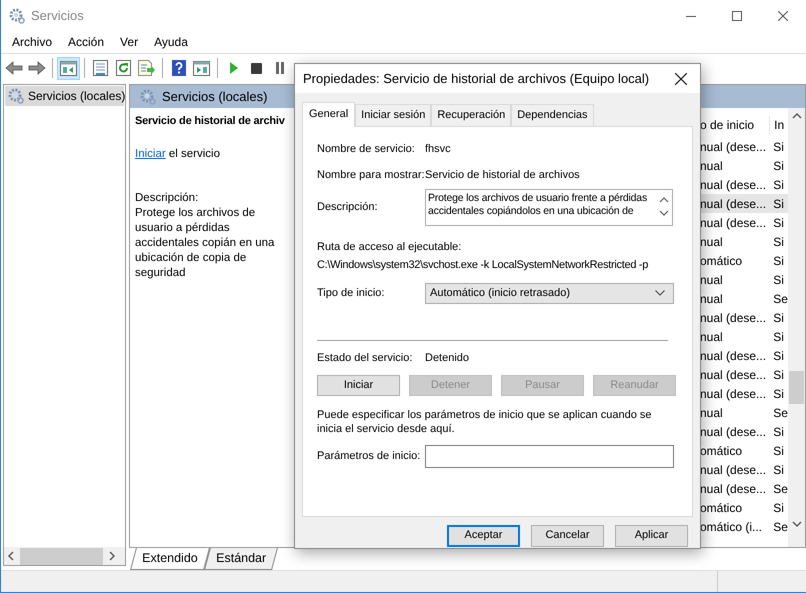 The image size is (806, 593). What do you see at coordinates (86, 42) in the screenshot?
I see `menu-item: Acción` at bounding box center [86, 42].